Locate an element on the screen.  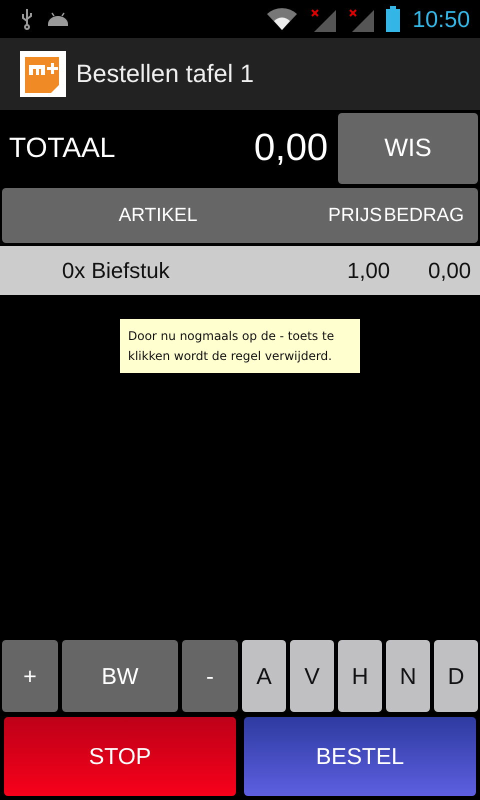
keypad-key: D is located at coordinates (456, 676).